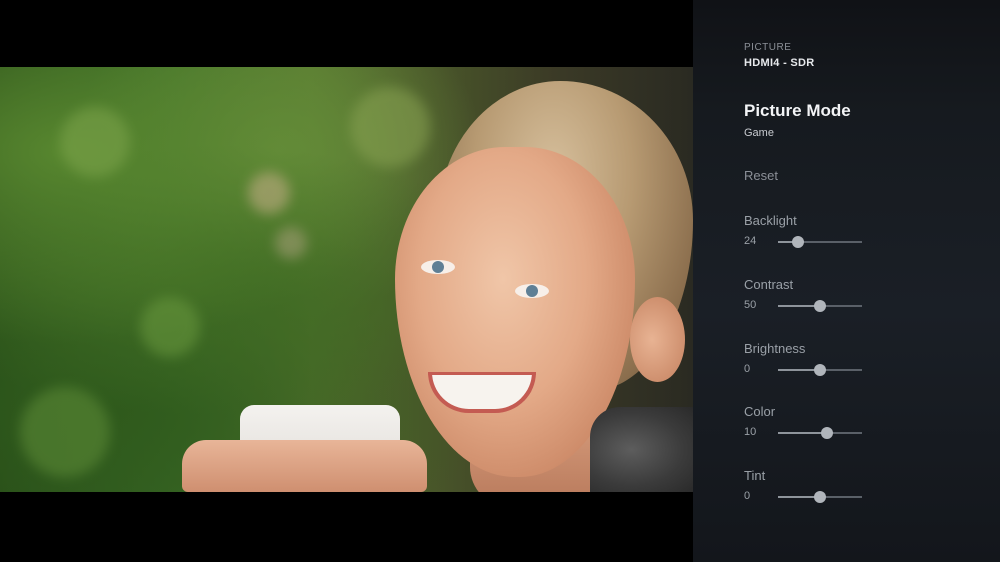  I want to click on tint-slider, so click(820, 497).